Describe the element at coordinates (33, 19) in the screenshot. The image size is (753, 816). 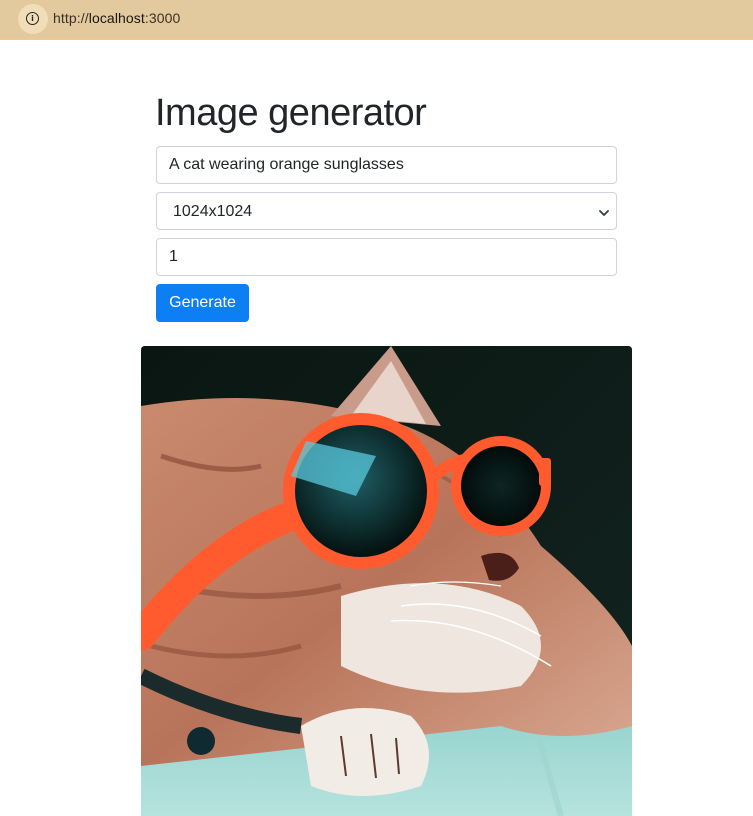
I see `site-info-icon: i` at that location.